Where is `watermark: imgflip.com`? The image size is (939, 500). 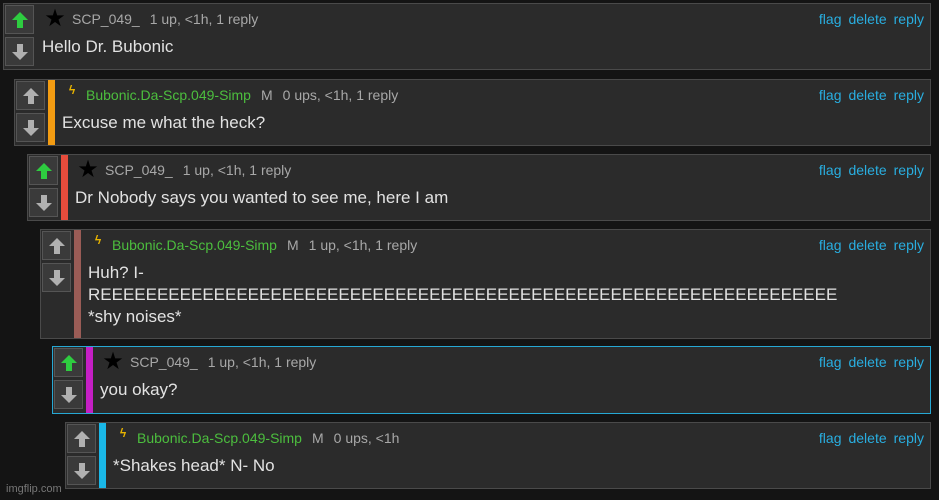
watermark: imgflip.com is located at coordinates (34, 489).